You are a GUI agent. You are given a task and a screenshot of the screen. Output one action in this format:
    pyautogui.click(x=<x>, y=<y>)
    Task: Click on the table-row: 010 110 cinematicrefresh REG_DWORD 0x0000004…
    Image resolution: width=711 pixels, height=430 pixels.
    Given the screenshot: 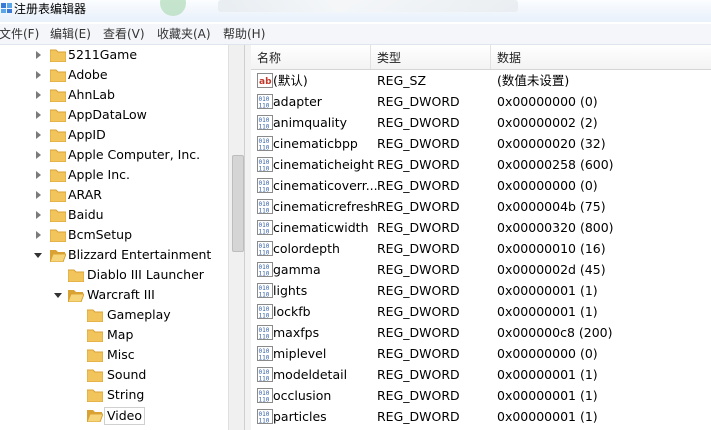 What is the action you would take?
    pyautogui.click(x=481, y=206)
    